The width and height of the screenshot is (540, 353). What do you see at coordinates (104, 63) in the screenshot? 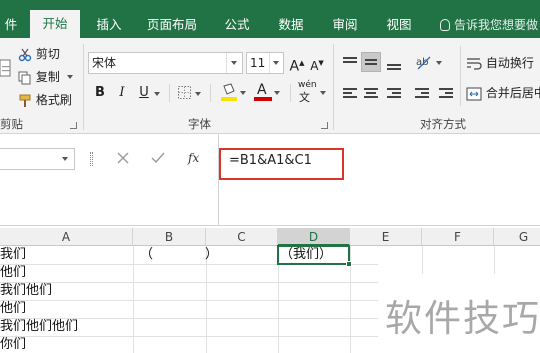
I see `font-name-value: 宋体` at bounding box center [104, 63].